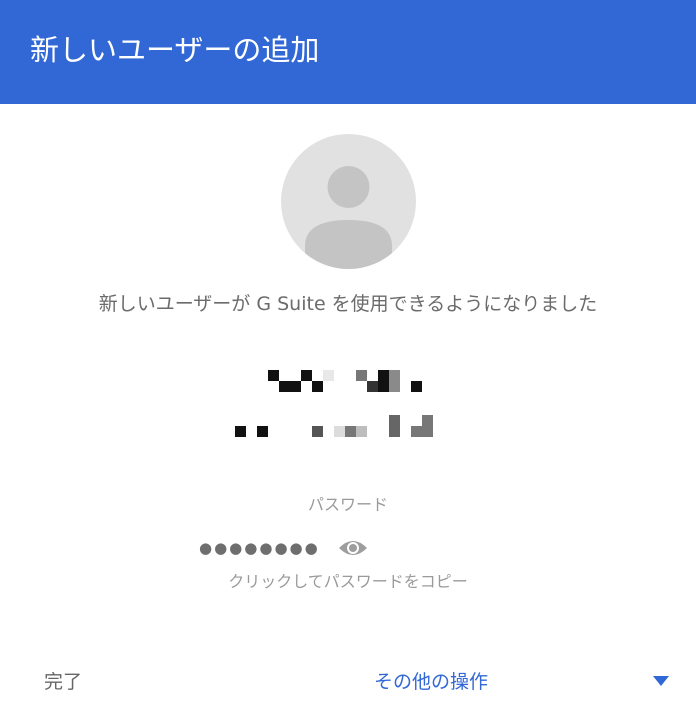 The image size is (696, 712). I want to click on password-row: ●●●●●●●●, so click(283, 548).